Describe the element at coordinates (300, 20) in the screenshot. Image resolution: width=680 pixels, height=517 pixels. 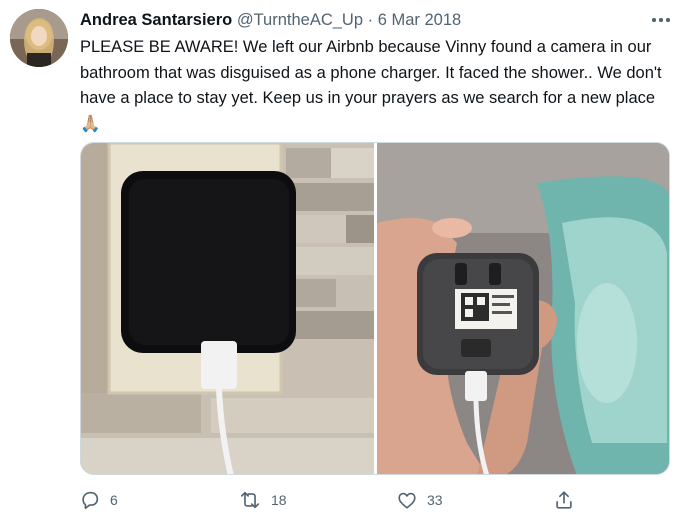
I see `author-handle: @TurntheAC_Up` at that location.